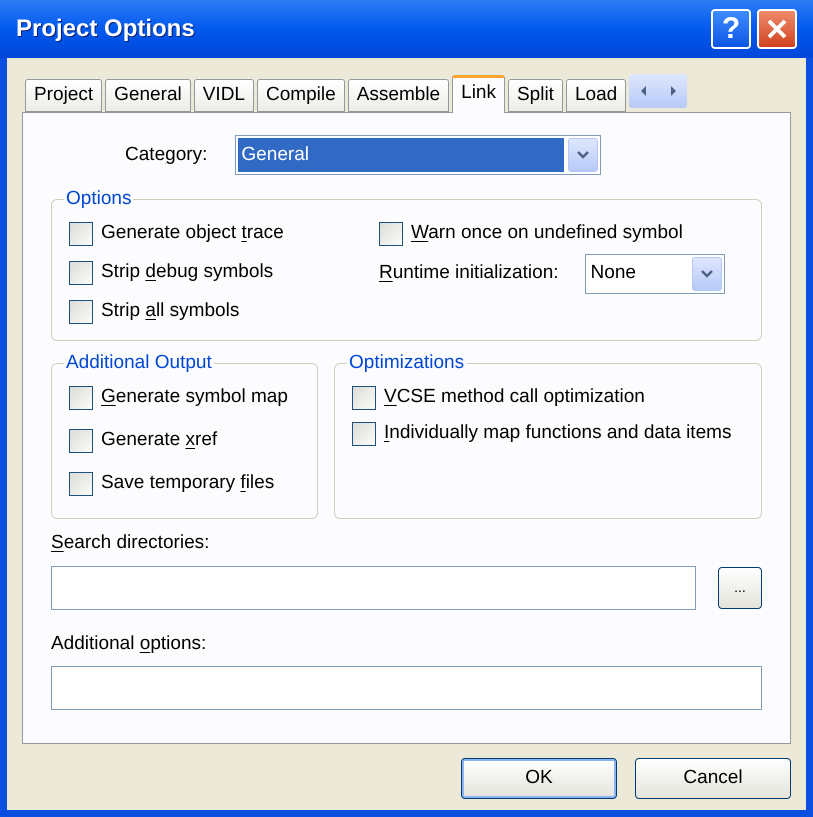 This screenshot has width=813, height=817. I want to click on arrow-right-icon, so click(672, 91).